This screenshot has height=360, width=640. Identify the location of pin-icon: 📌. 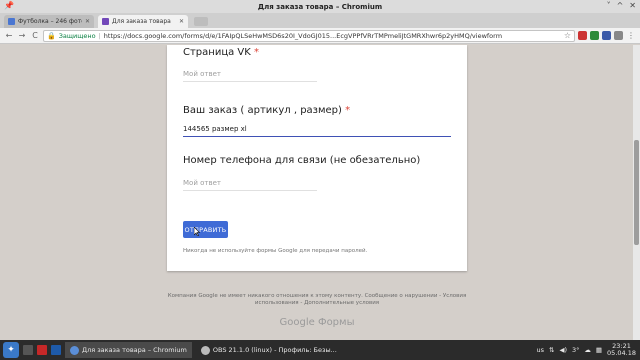
(9, 5).